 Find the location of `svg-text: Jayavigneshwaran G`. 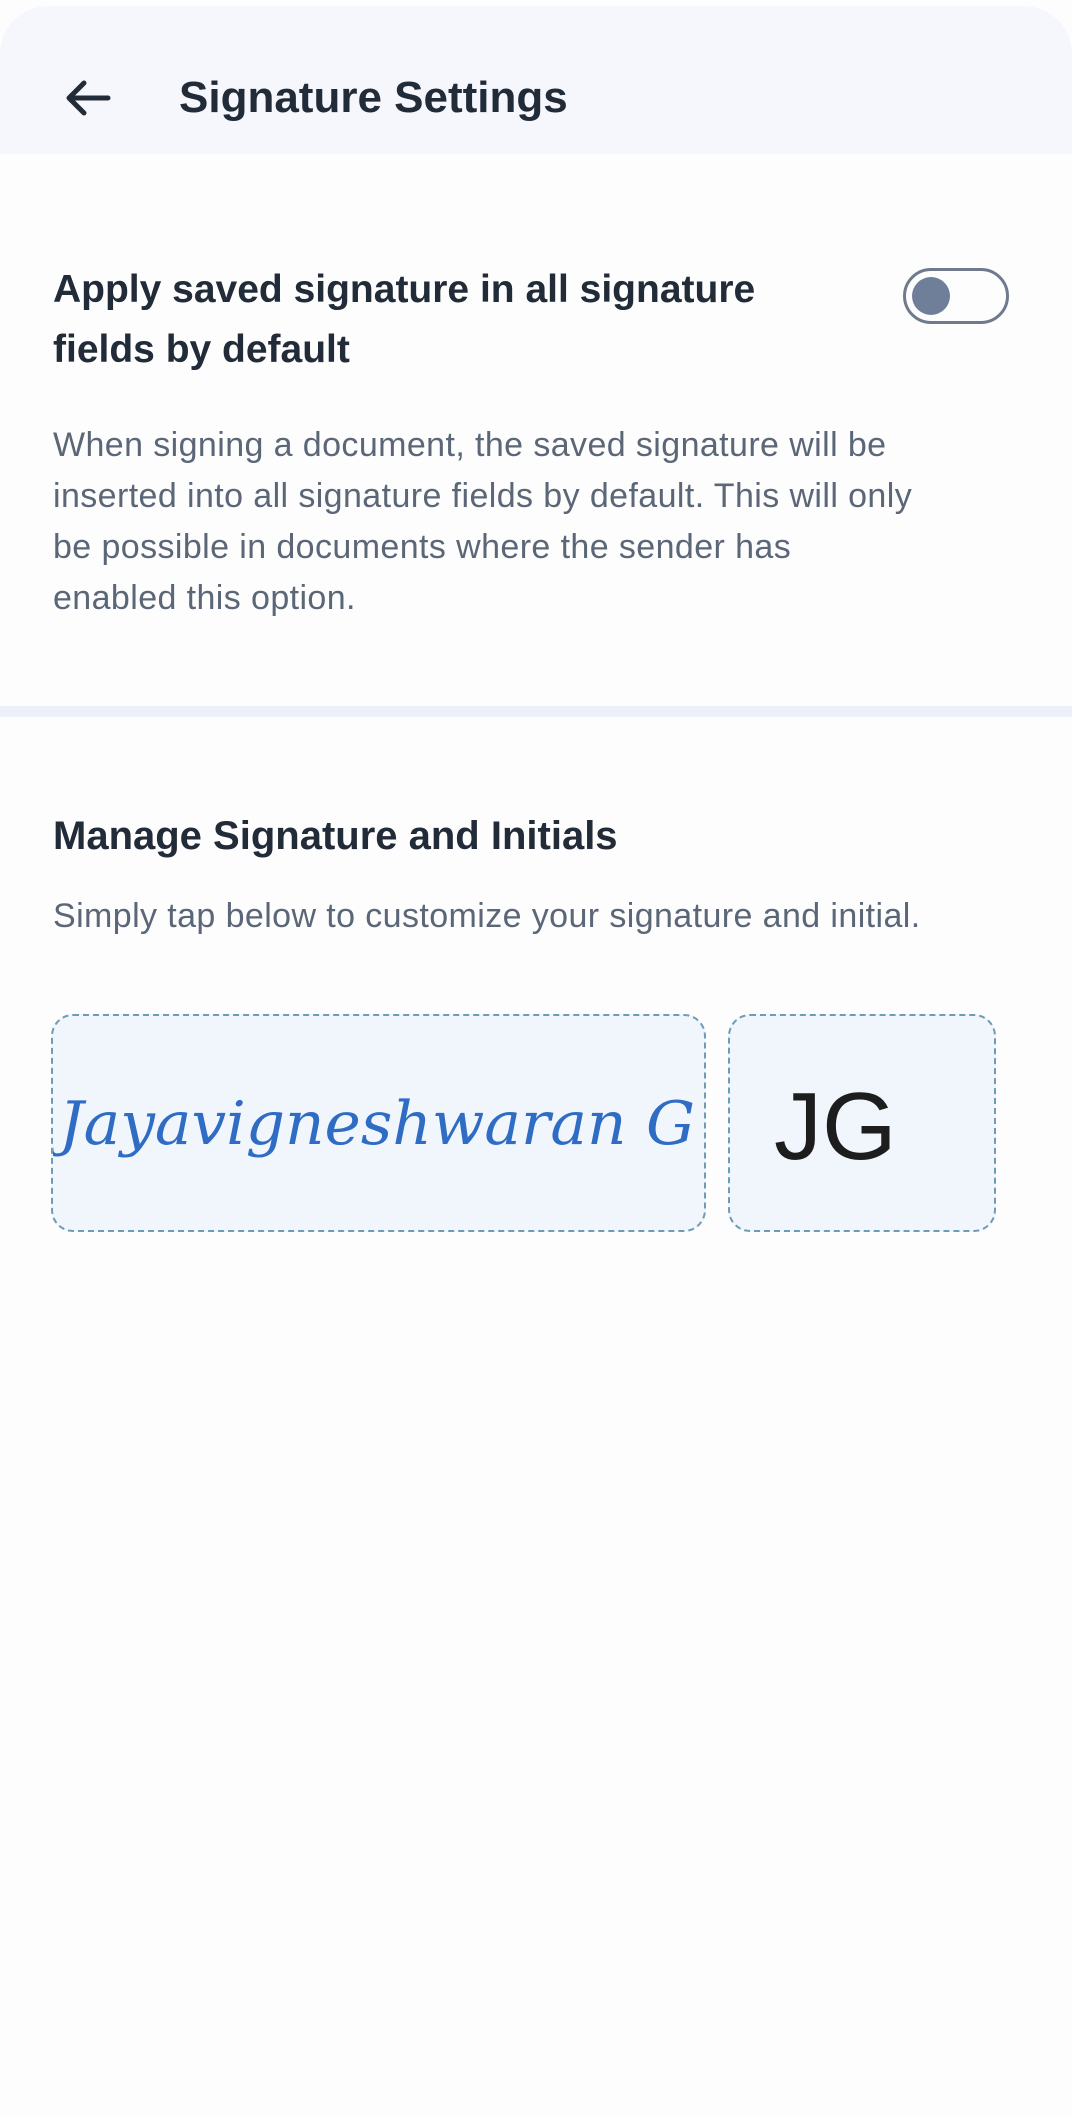

svg-text: Jayavigneshwaran G is located at coordinates (374, 1124).